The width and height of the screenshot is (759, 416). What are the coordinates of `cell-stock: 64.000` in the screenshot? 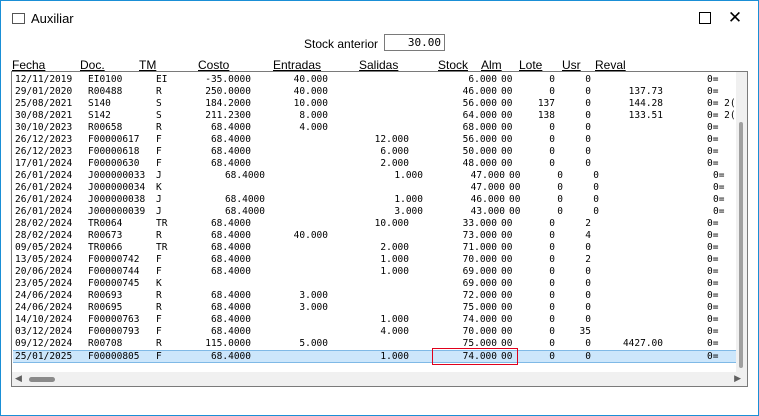 It's located at (479, 115).